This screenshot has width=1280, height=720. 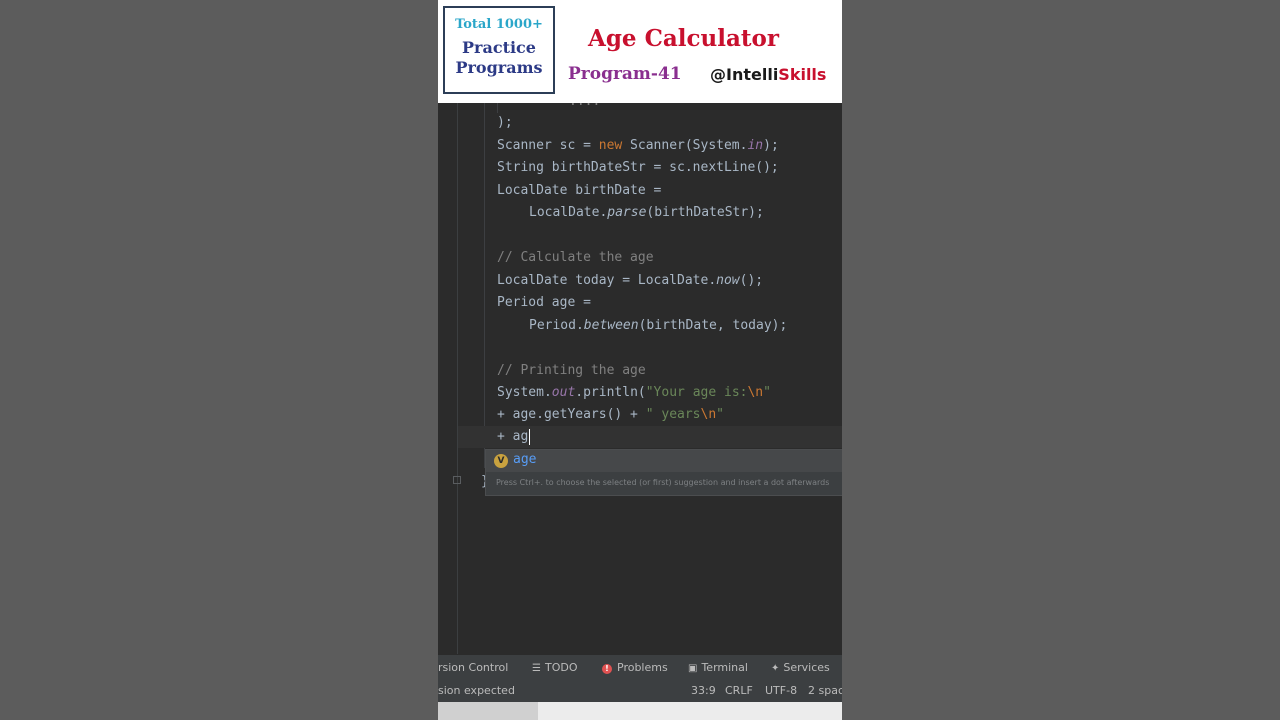 I want to click on code-line-current: + ag, so click(x=513, y=436).